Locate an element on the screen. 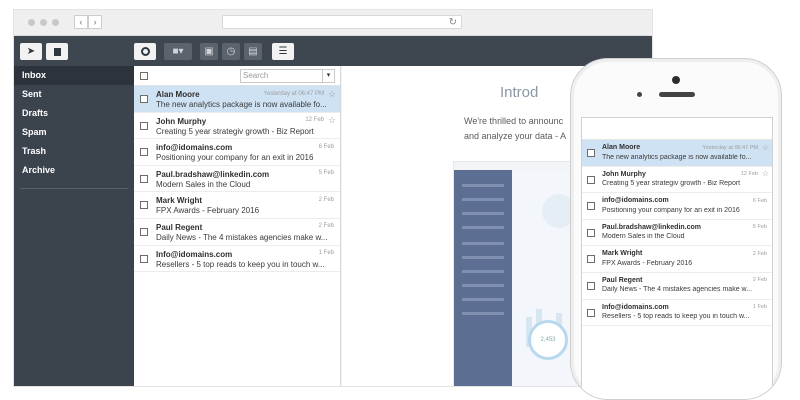 The height and width of the screenshot is (400, 800). speaker-grill is located at coordinates (677, 94).